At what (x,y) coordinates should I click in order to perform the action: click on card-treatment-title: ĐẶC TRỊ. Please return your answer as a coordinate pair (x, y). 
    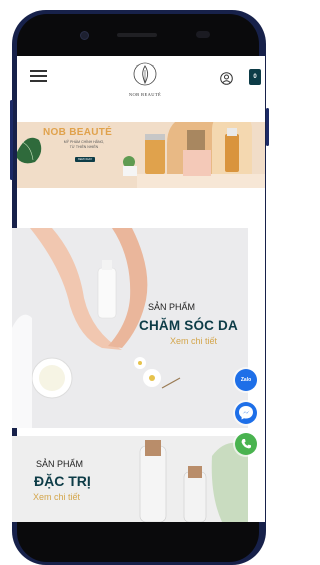
    Looking at the image, I should click on (62, 481).